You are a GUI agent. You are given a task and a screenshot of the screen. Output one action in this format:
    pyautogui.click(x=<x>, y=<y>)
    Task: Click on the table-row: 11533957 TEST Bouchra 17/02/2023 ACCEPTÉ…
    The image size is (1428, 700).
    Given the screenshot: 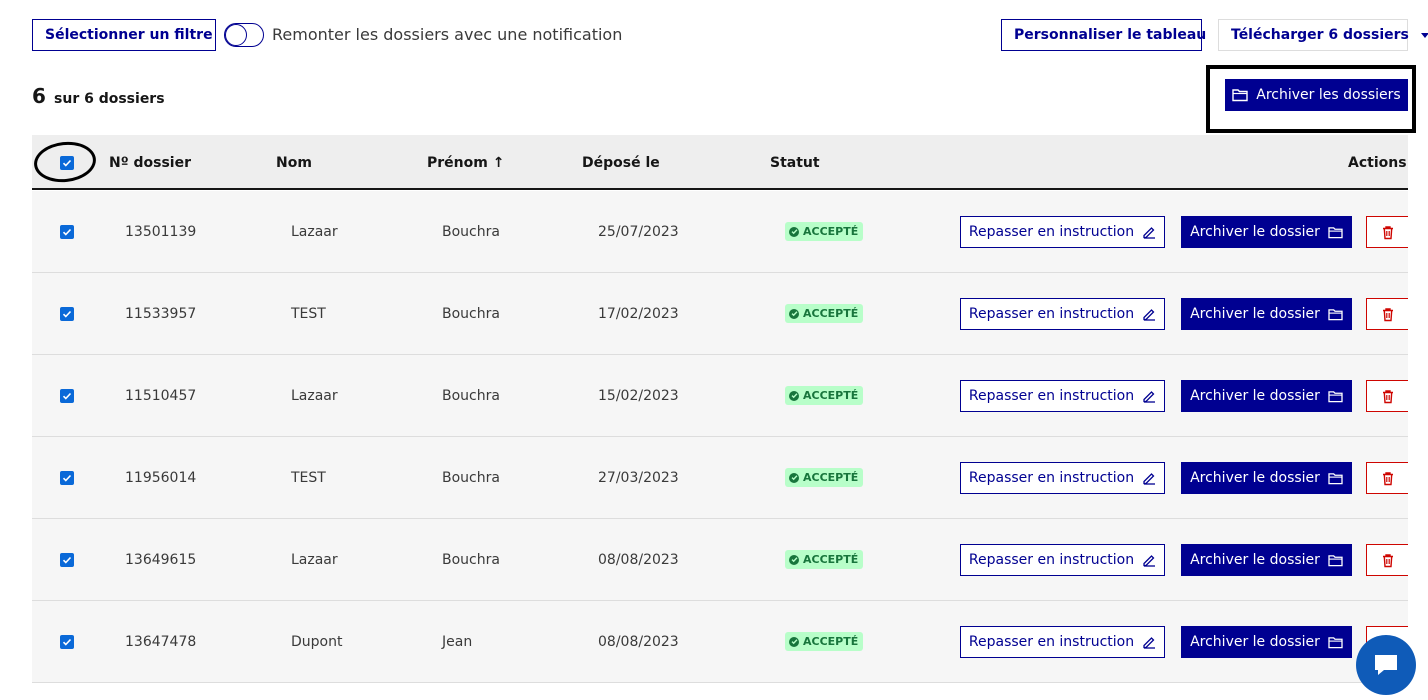 What is the action you would take?
    pyautogui.click(x=720, y=314)
    